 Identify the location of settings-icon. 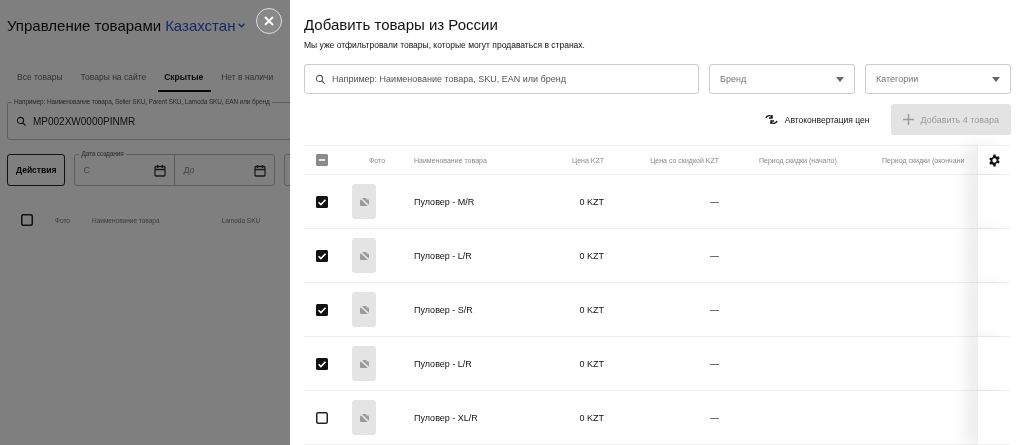
(994, 160).